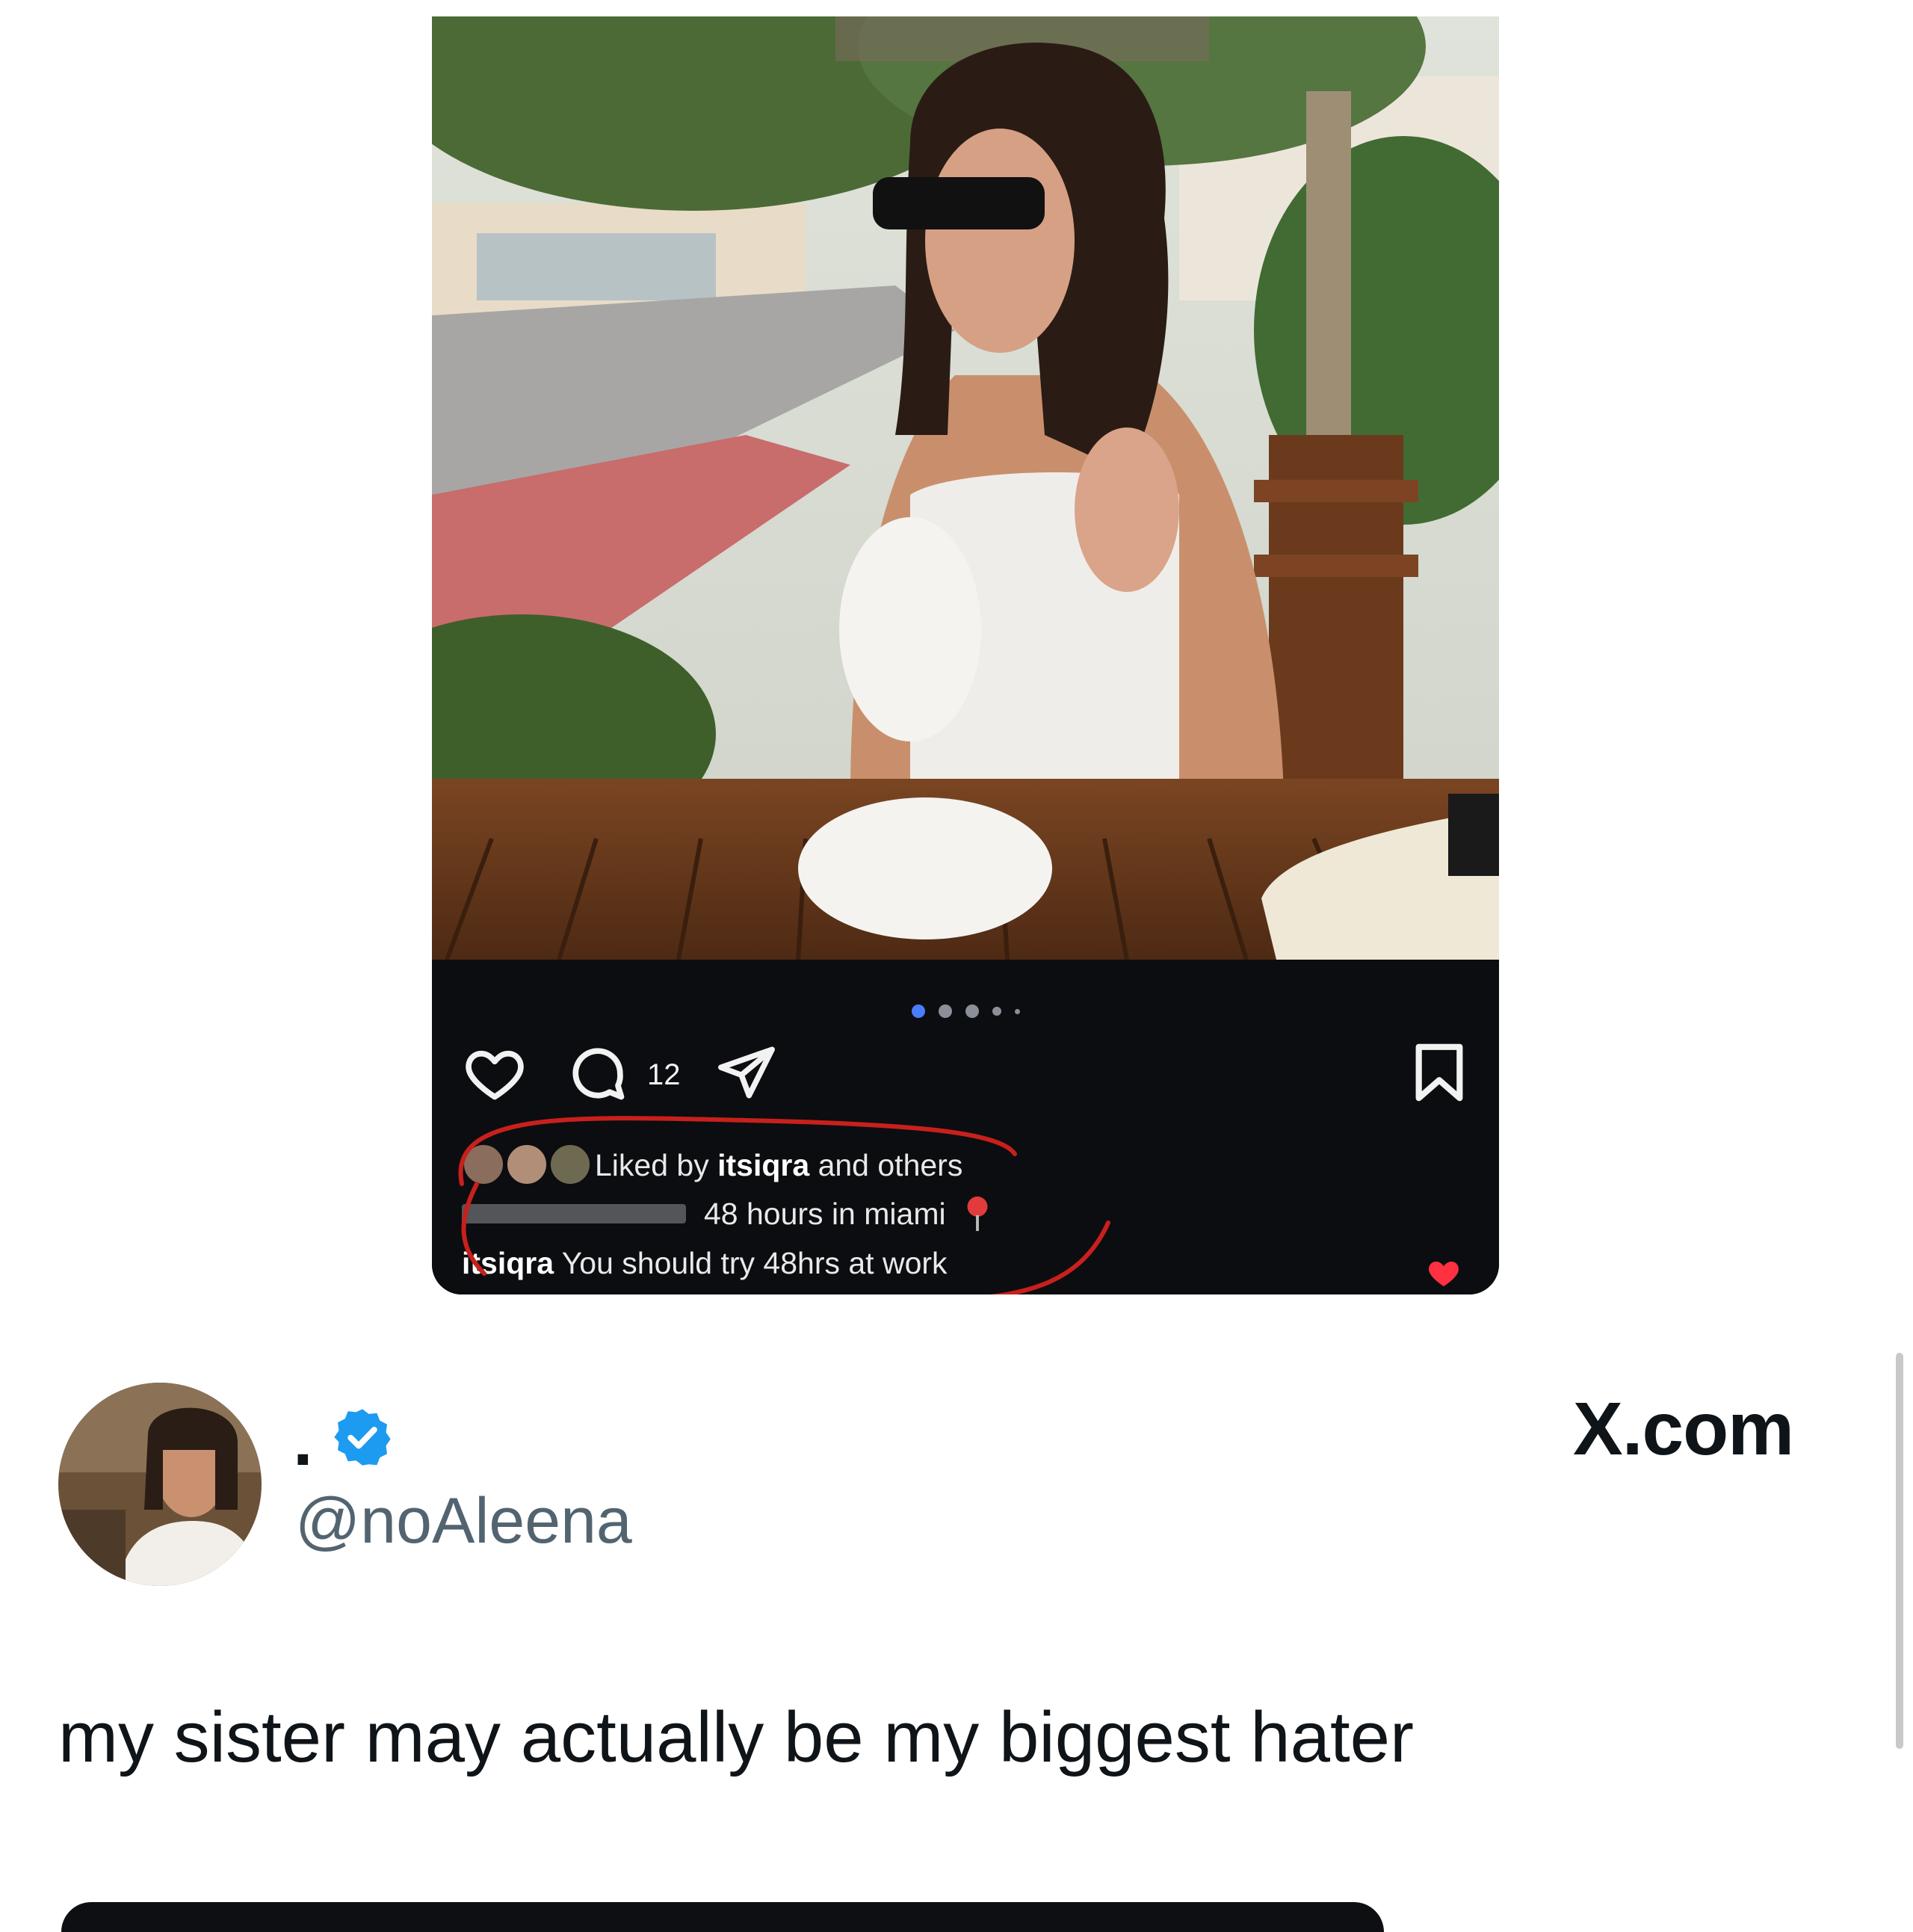 The image size is (1913, 1932). Describe the element at coordinates (363, 1437) in the screenshot. I see `verified-badge-icon` at that location.